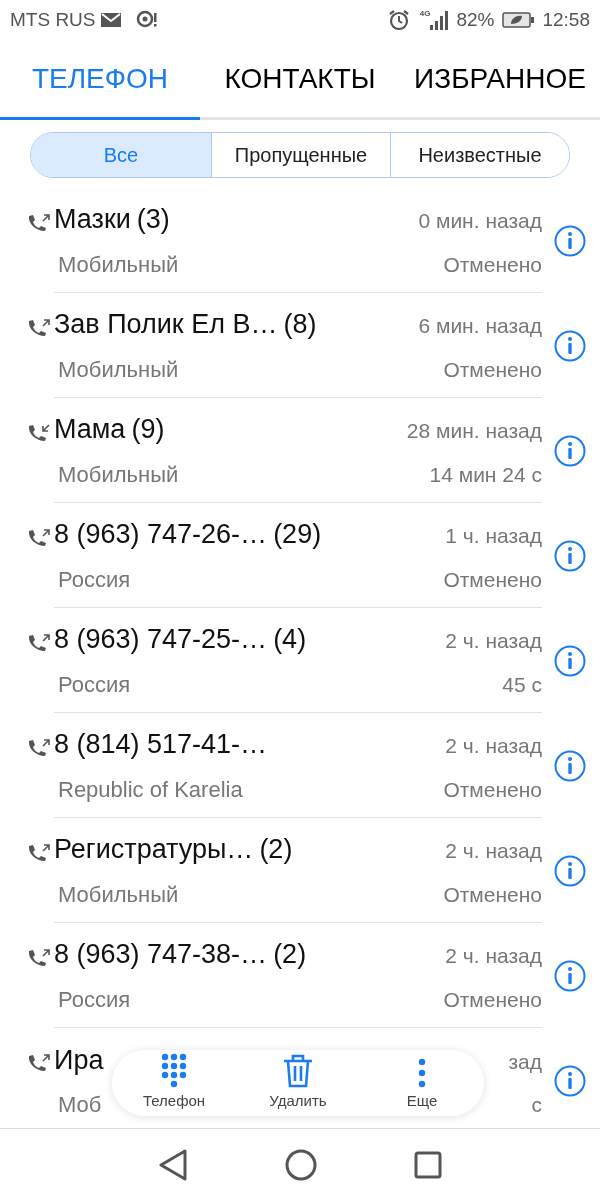  Describe the element at coordinates (300, 325) in the screenshot. I see `call-count: (8)` at that location.